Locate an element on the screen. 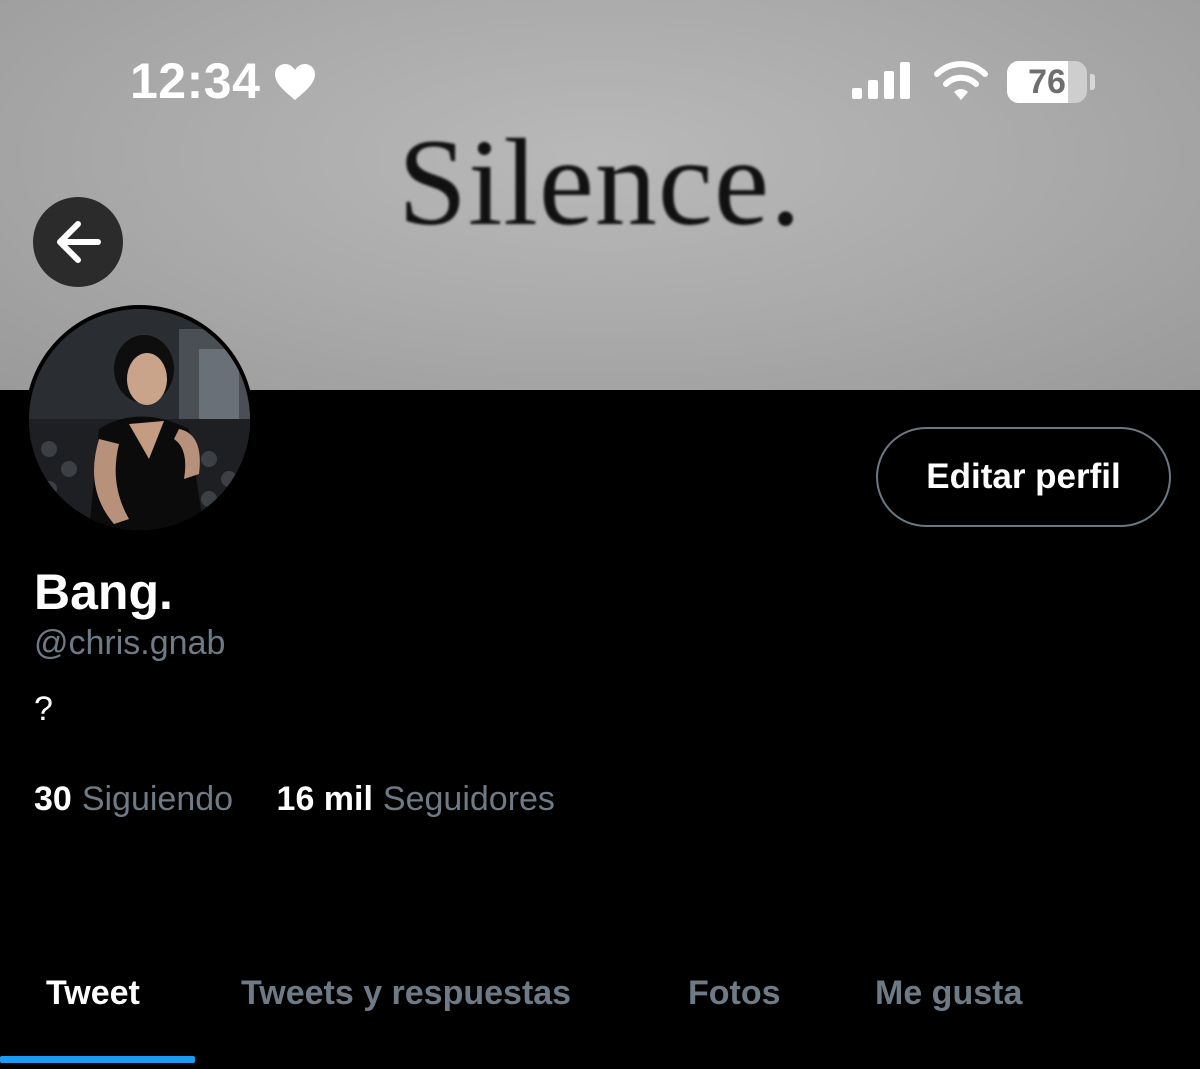 The image size is (1200, 1069). battery-body: 76 is located at coordinates (1047, 82).